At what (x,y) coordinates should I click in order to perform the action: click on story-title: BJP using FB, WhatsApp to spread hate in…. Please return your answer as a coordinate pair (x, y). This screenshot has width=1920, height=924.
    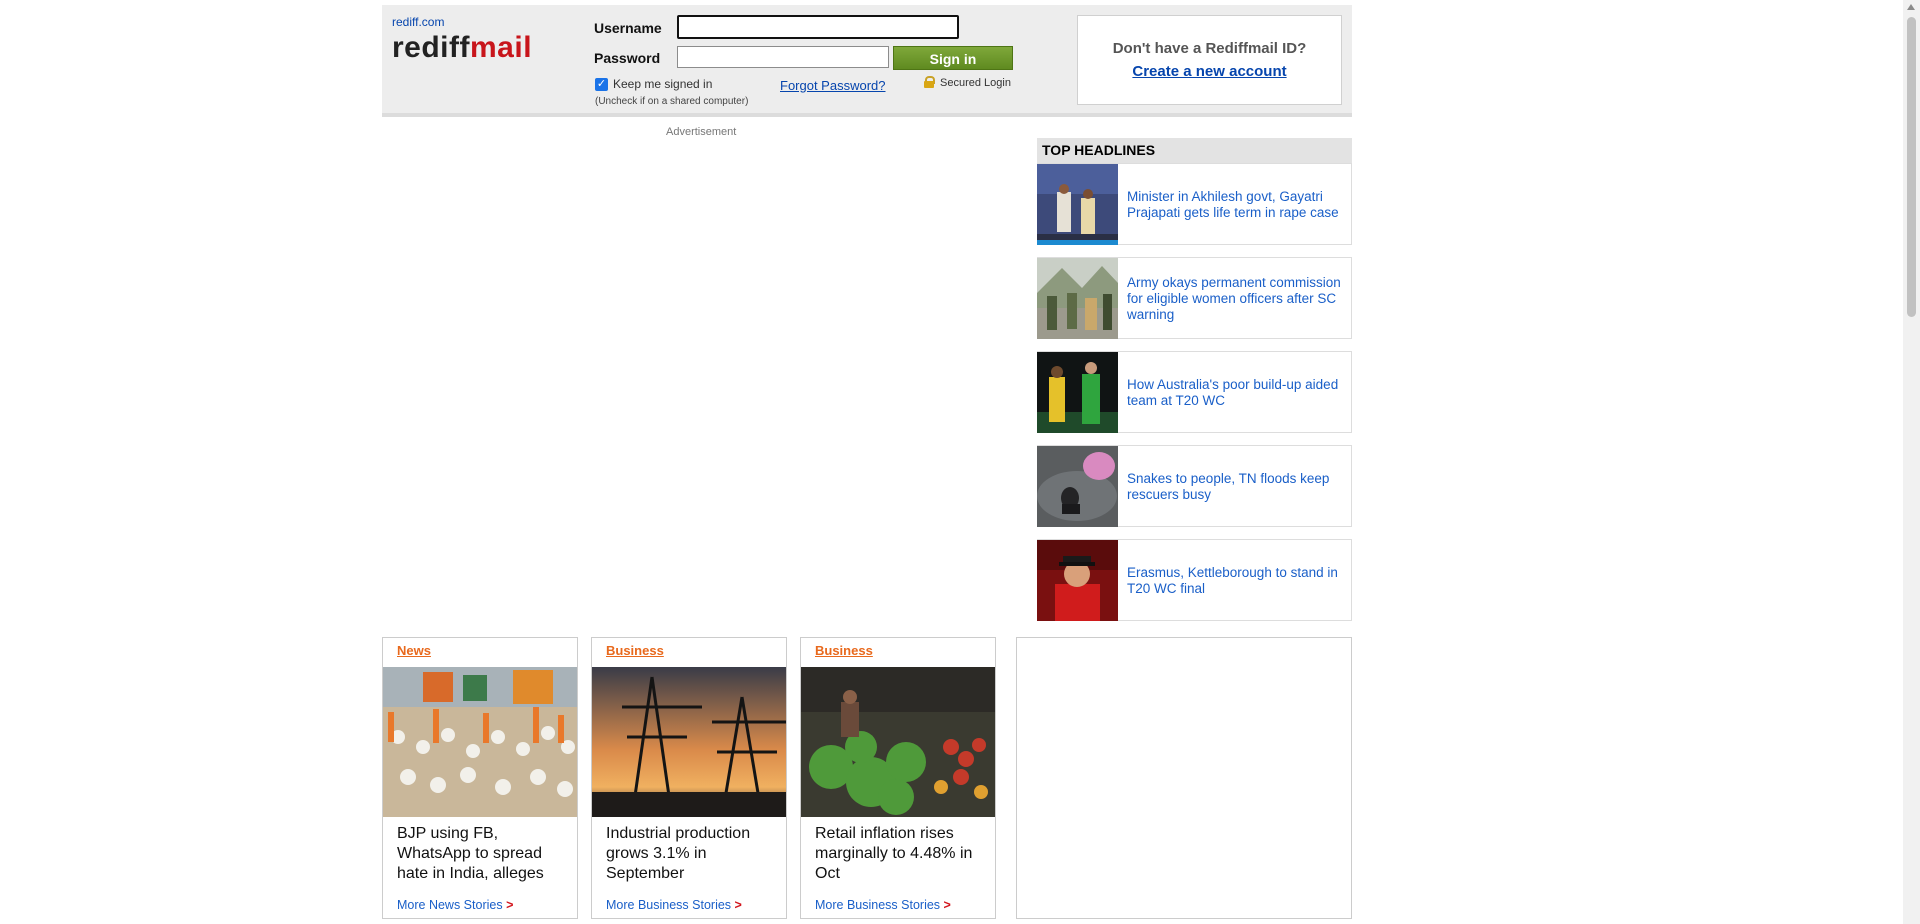
    Looking at the image, I should click on (483, 854).